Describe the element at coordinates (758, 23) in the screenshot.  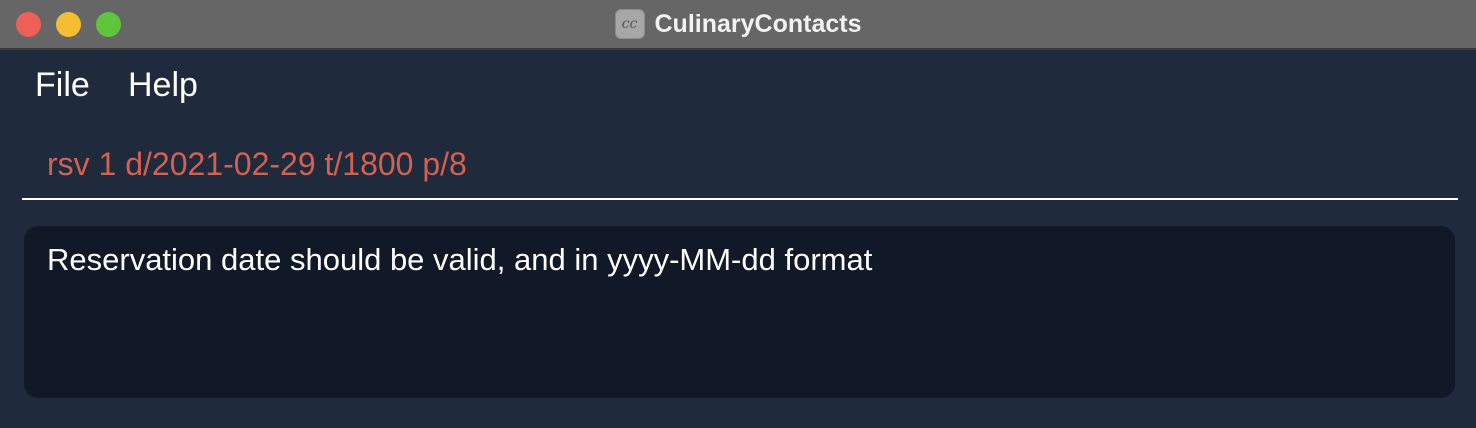
I see `window-title: CulinaryContacts` at that location.